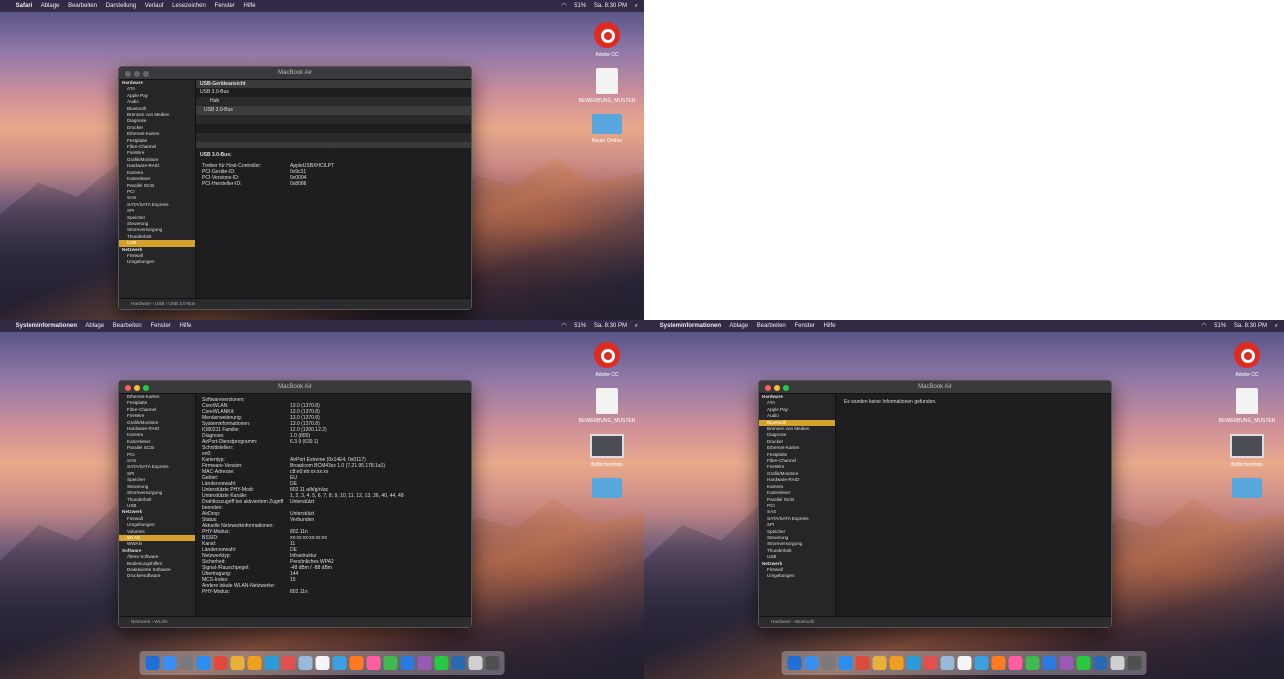  Describe the element at coordinates (333, 101) in the screenshot. I see `tree-row: Hub` at that location.